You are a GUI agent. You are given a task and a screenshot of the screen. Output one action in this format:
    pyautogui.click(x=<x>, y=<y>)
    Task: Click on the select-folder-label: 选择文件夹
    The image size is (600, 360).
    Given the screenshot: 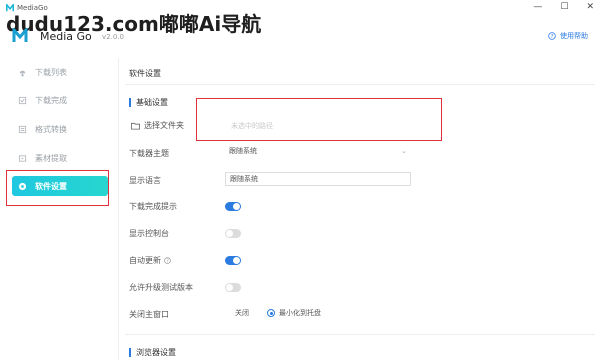 What is the action you would take?
    pyautogui.click(x=164, y=125)
    